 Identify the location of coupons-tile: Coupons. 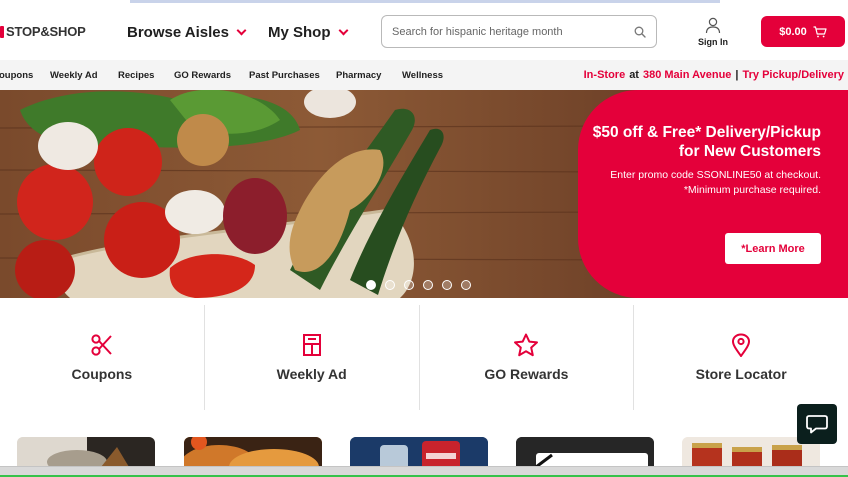
(102, 357).